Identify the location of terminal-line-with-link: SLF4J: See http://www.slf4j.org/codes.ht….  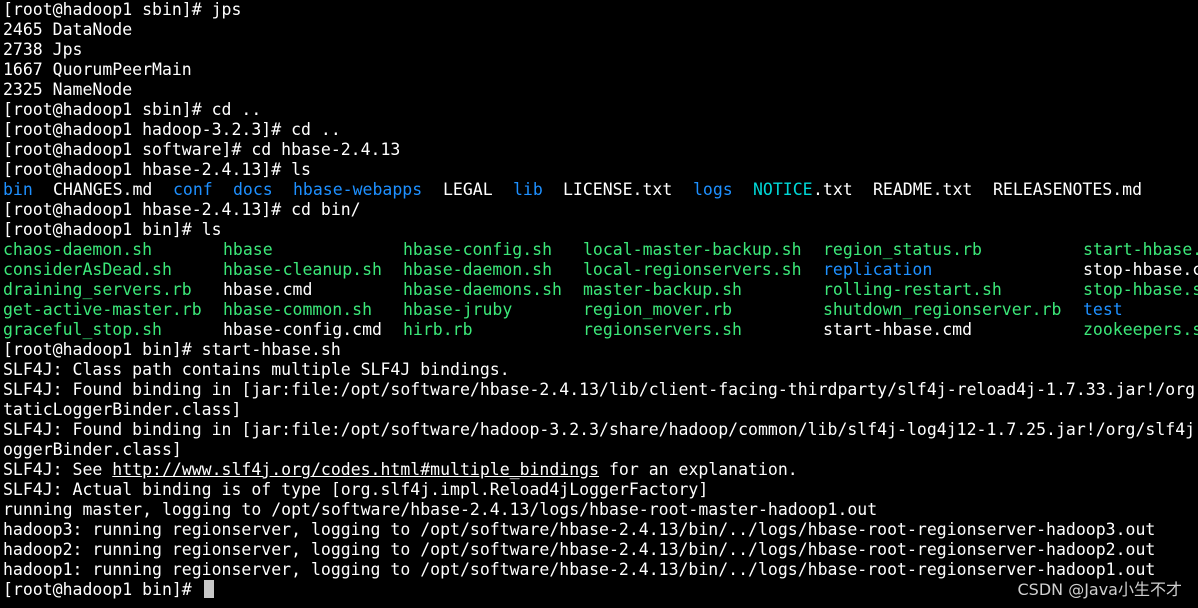
(400, 470).